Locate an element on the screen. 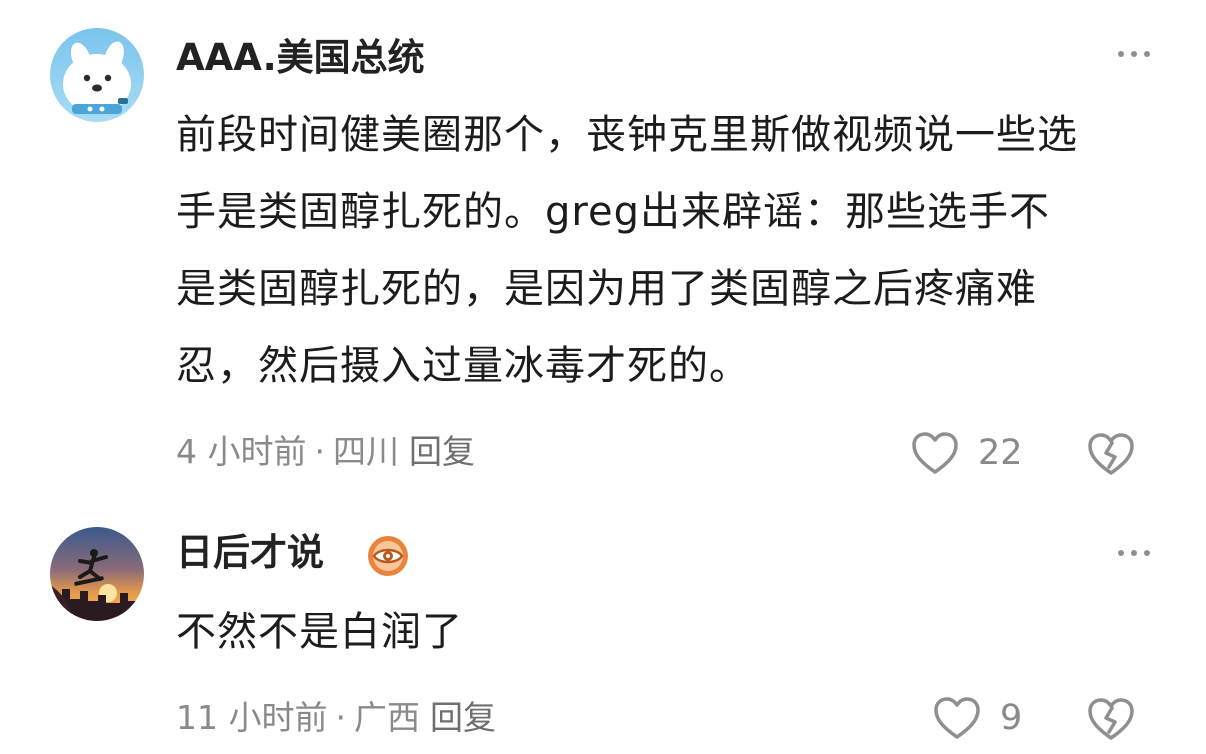 The image size is (1206, 754). like-button: 22 is located at coordinates (966, 453).